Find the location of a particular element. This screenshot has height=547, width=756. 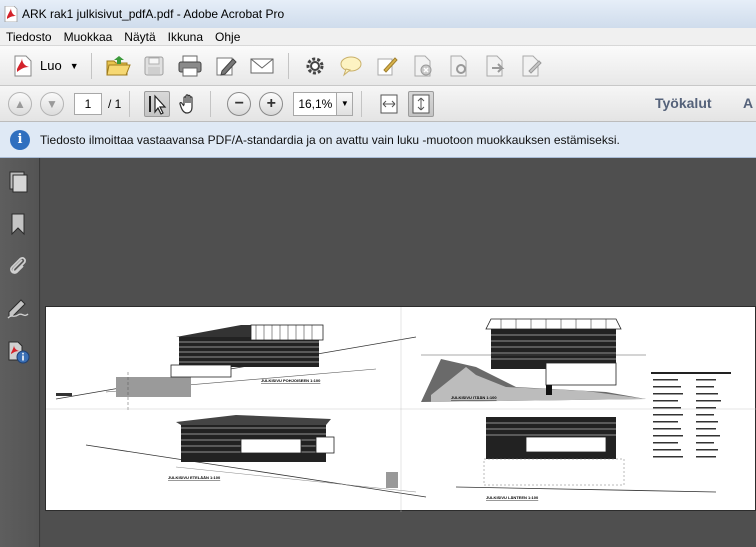

fit-width-button is located at coordinates (389, 104).